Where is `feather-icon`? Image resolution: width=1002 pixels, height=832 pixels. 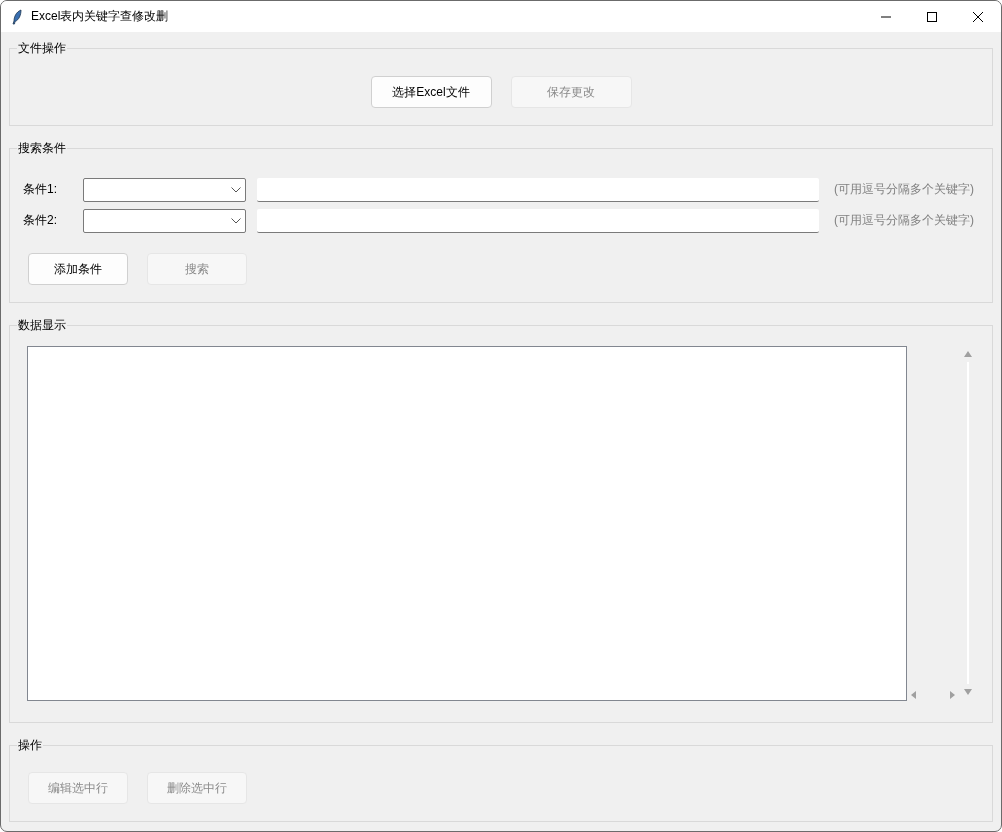
feather-icon is located at coordinates (17, 16).